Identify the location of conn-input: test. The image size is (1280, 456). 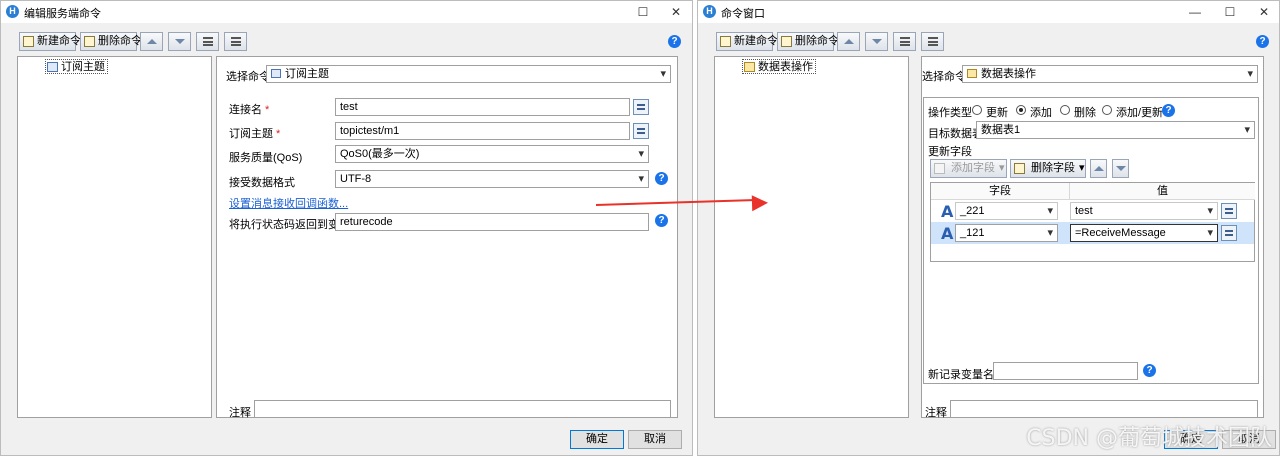
(482, 107).